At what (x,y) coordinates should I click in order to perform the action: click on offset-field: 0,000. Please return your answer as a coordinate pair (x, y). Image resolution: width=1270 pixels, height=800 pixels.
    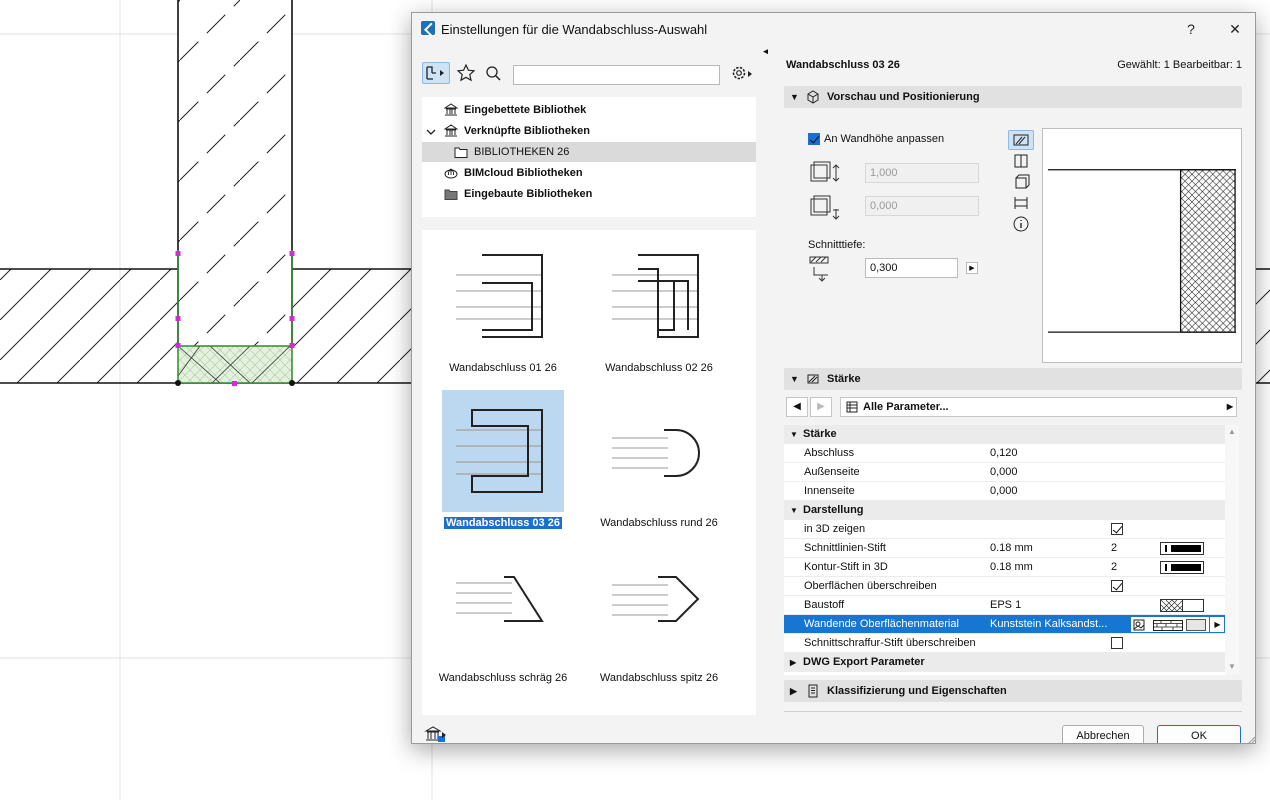
    Looking at the image, I should click on (922, 206).